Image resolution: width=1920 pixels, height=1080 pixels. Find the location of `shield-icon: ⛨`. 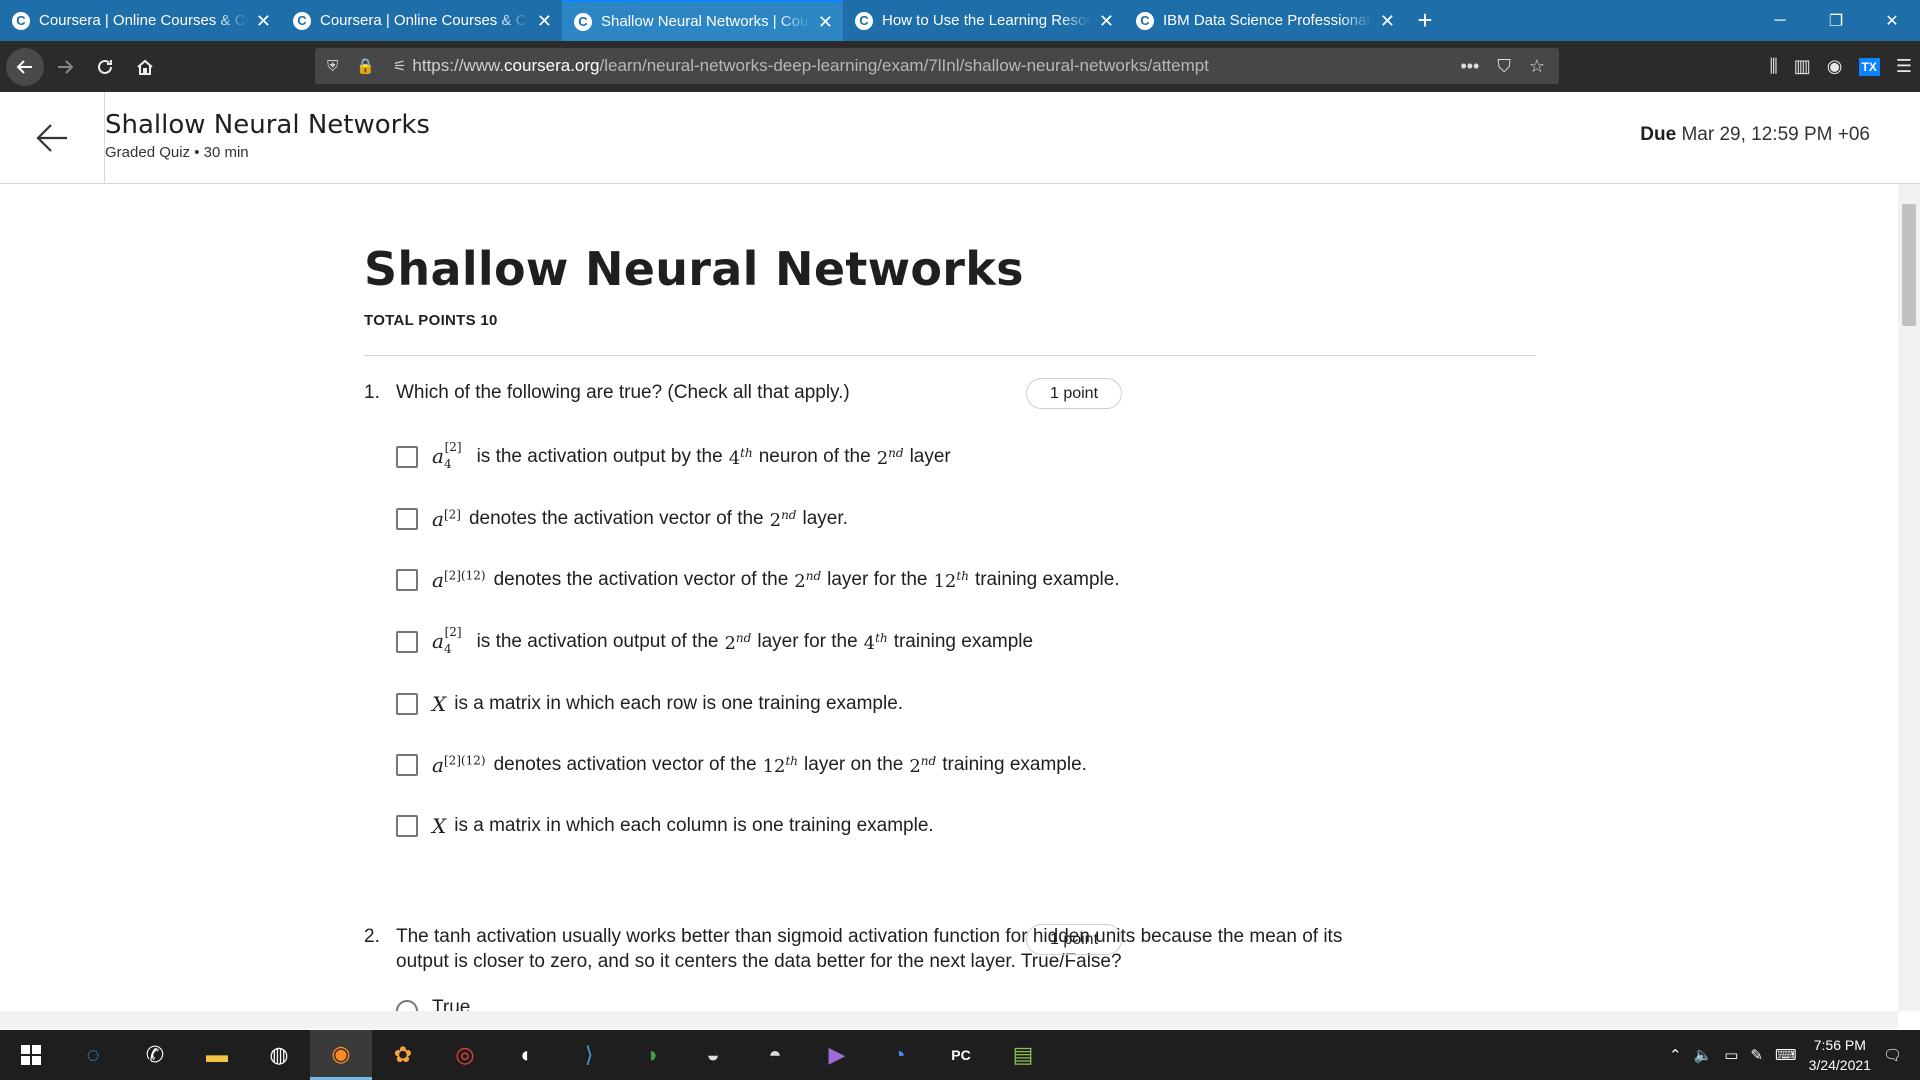

shield-icon: ⛨ is located at coordinates (332, 66).